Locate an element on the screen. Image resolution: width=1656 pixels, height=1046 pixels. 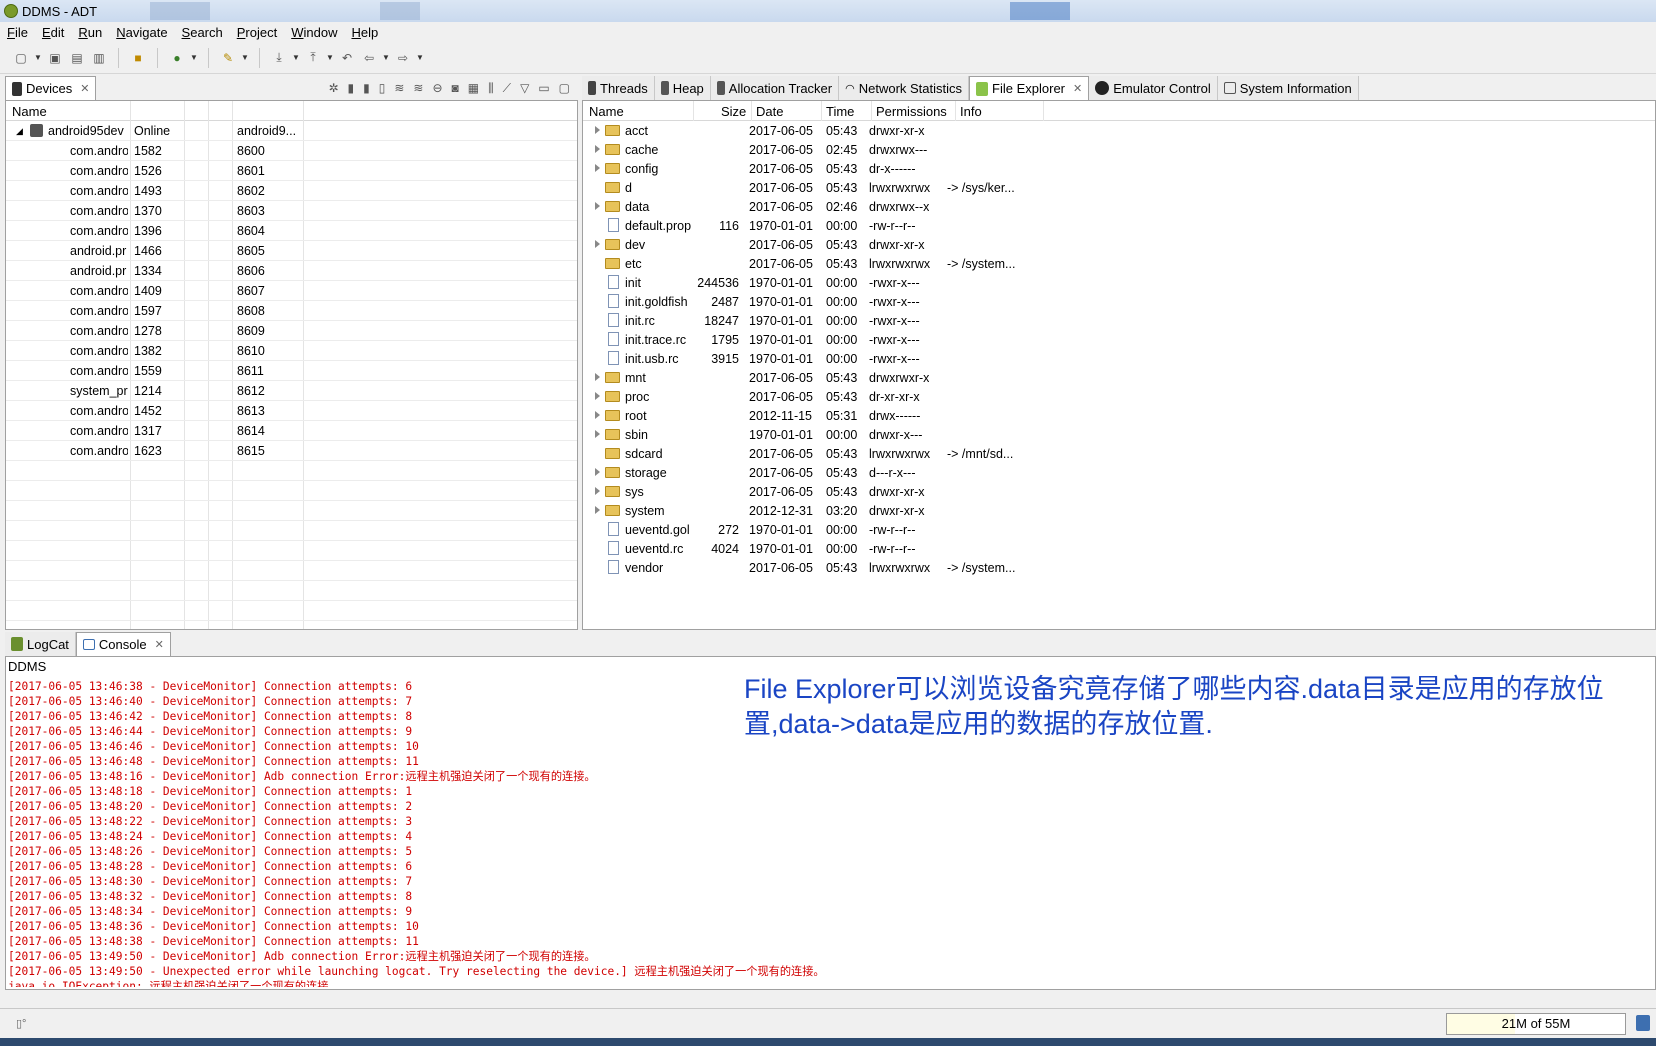
forward-dropdown-icon: ▼ is located at coordinates (420, 57).